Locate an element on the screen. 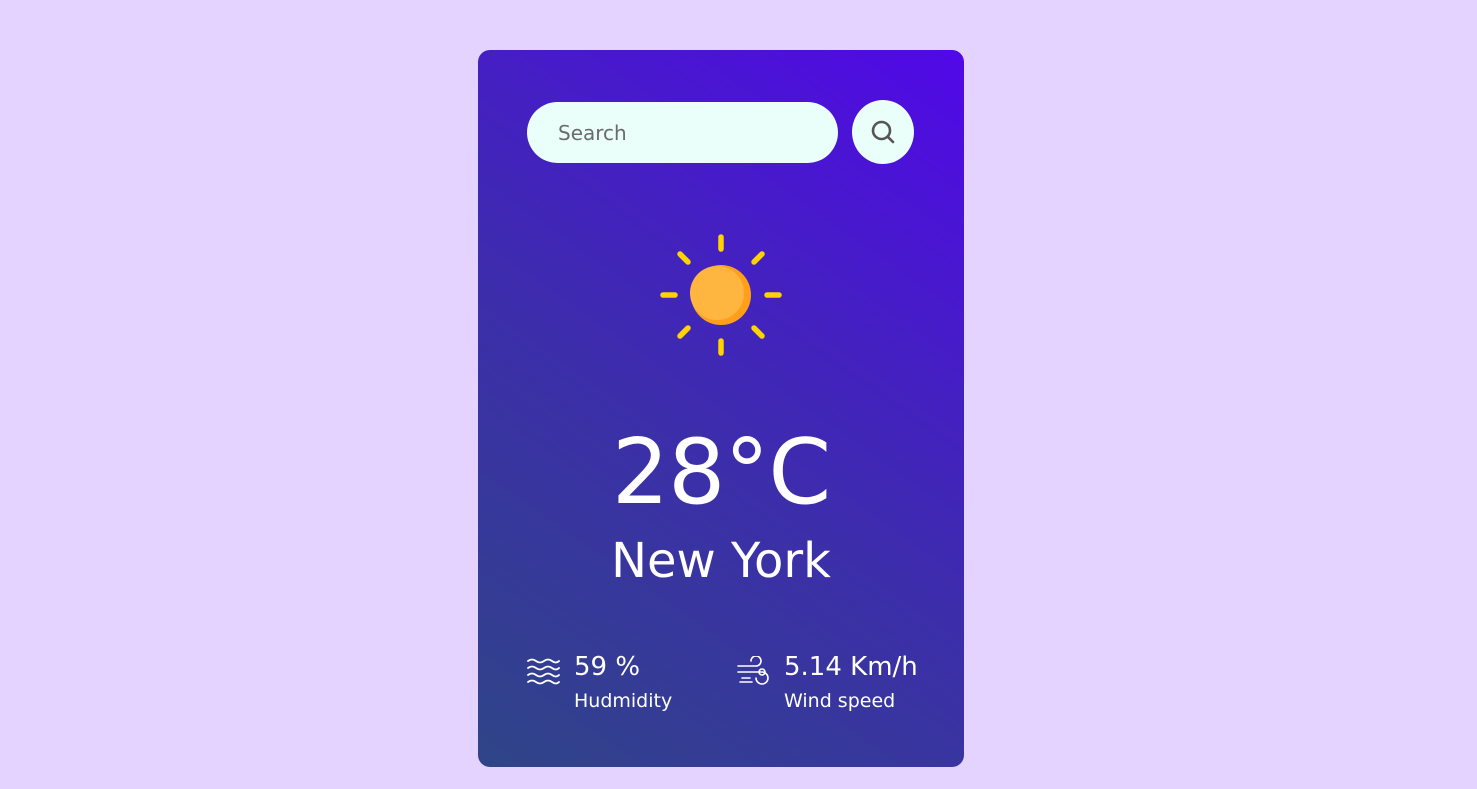 This screenshot has width=1477, height=789. water-waves-icon is located at coordinates (543, 671).